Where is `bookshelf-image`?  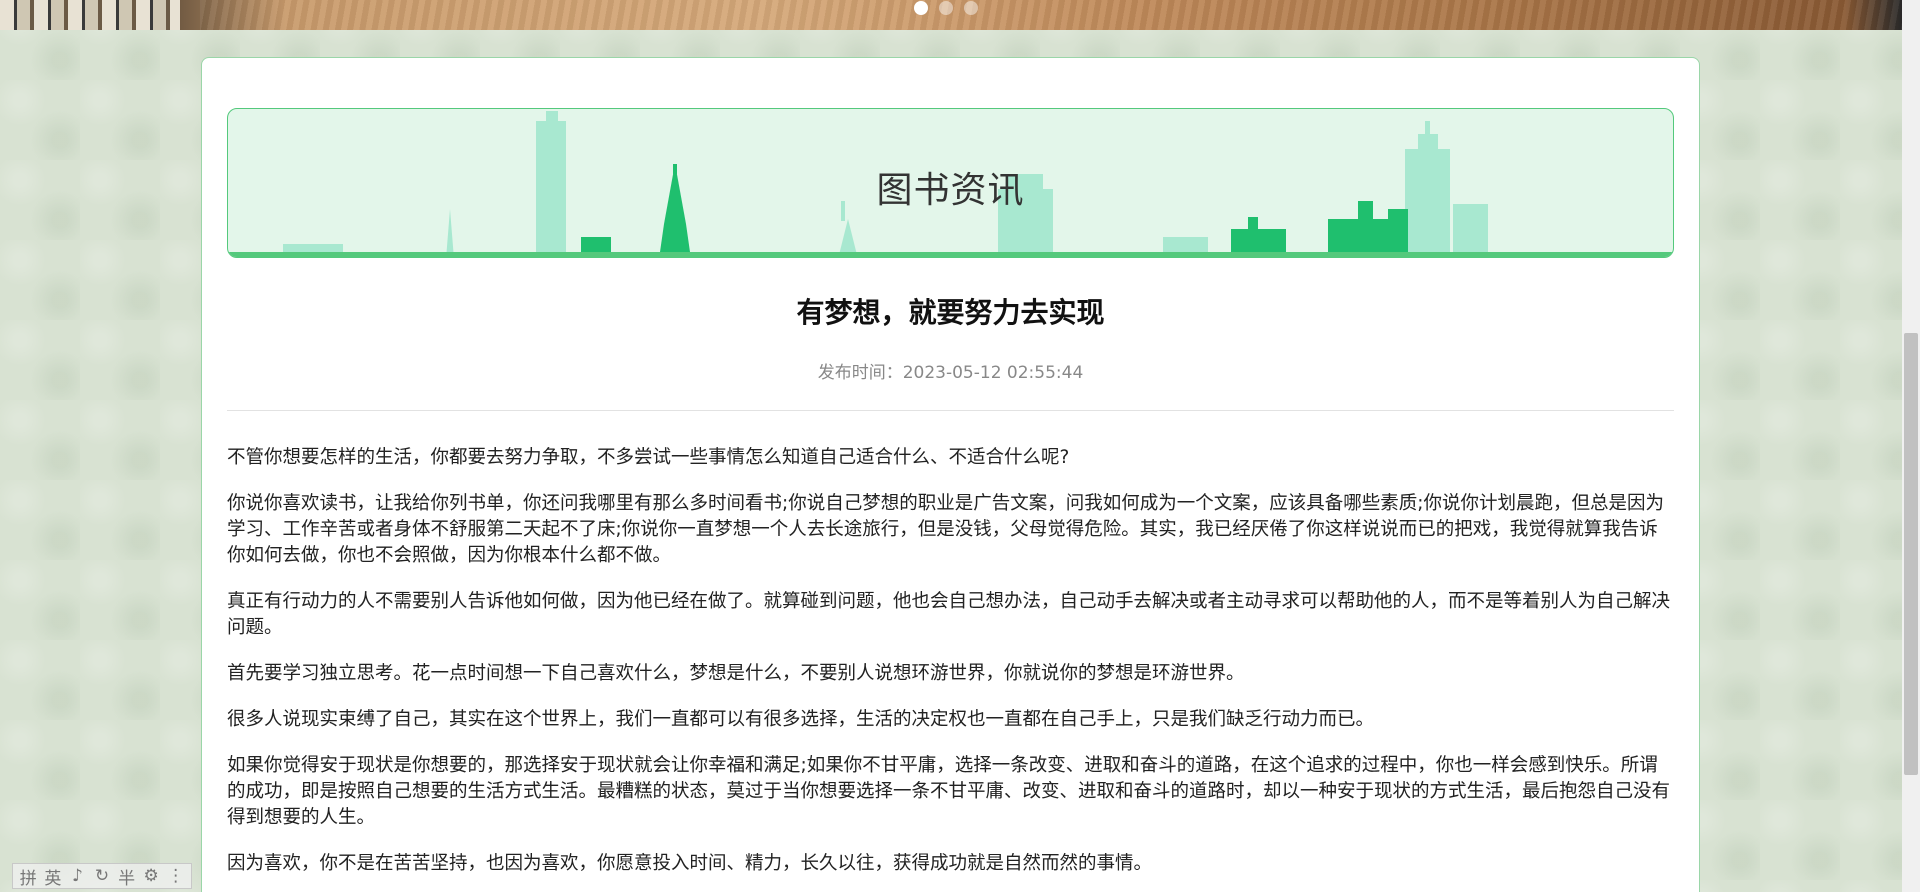
bookshelf-image is located at coordinates (90, 15).